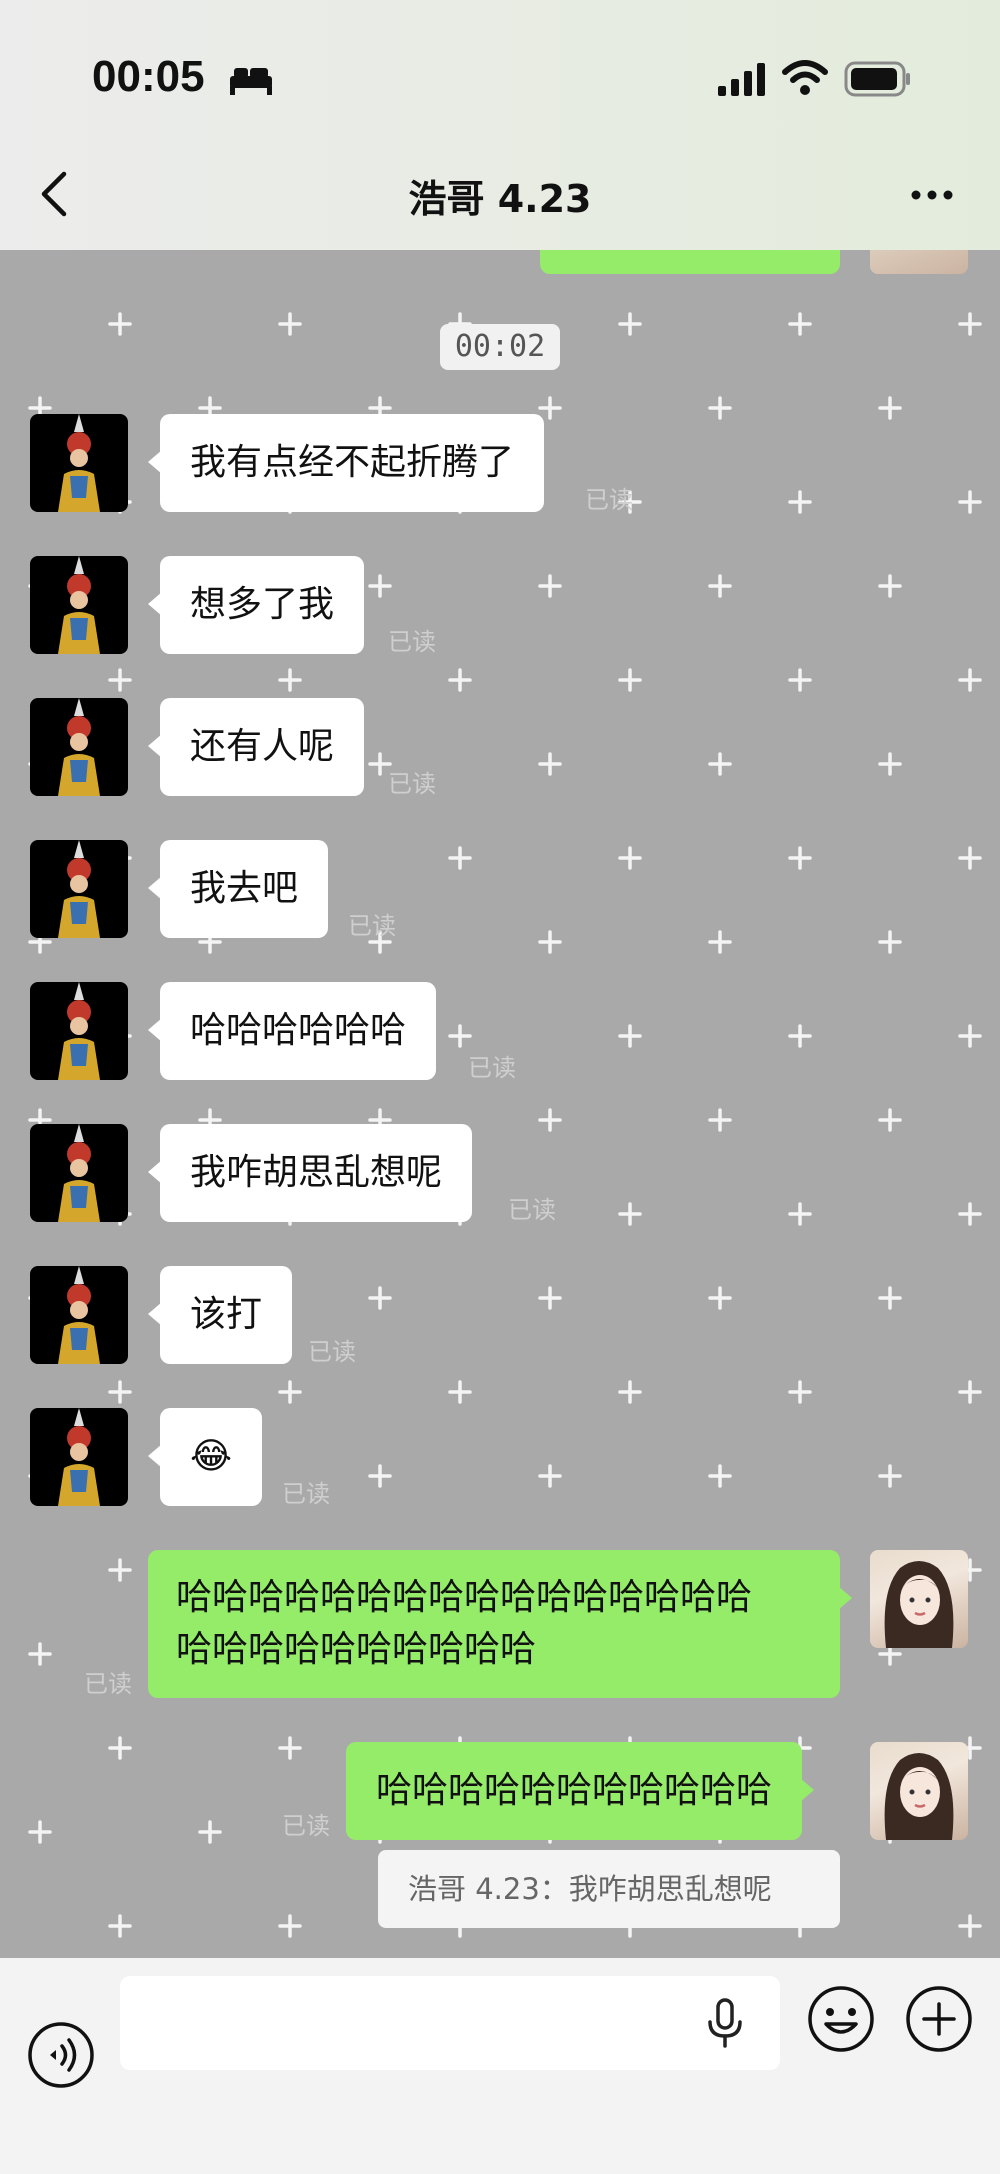  I want to click on previous-sent-avatar, so click(919, 262).